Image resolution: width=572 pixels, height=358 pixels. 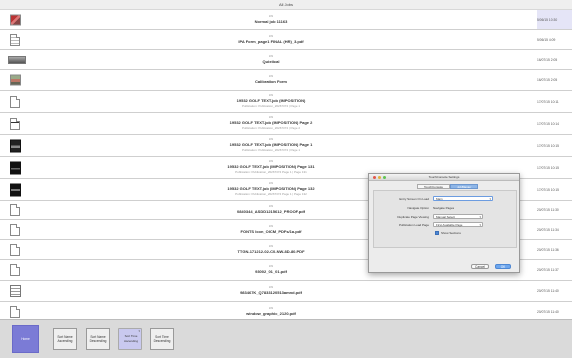 I want to click on dialog-title: TouchConsole Settings, so click(x=444, y=177).